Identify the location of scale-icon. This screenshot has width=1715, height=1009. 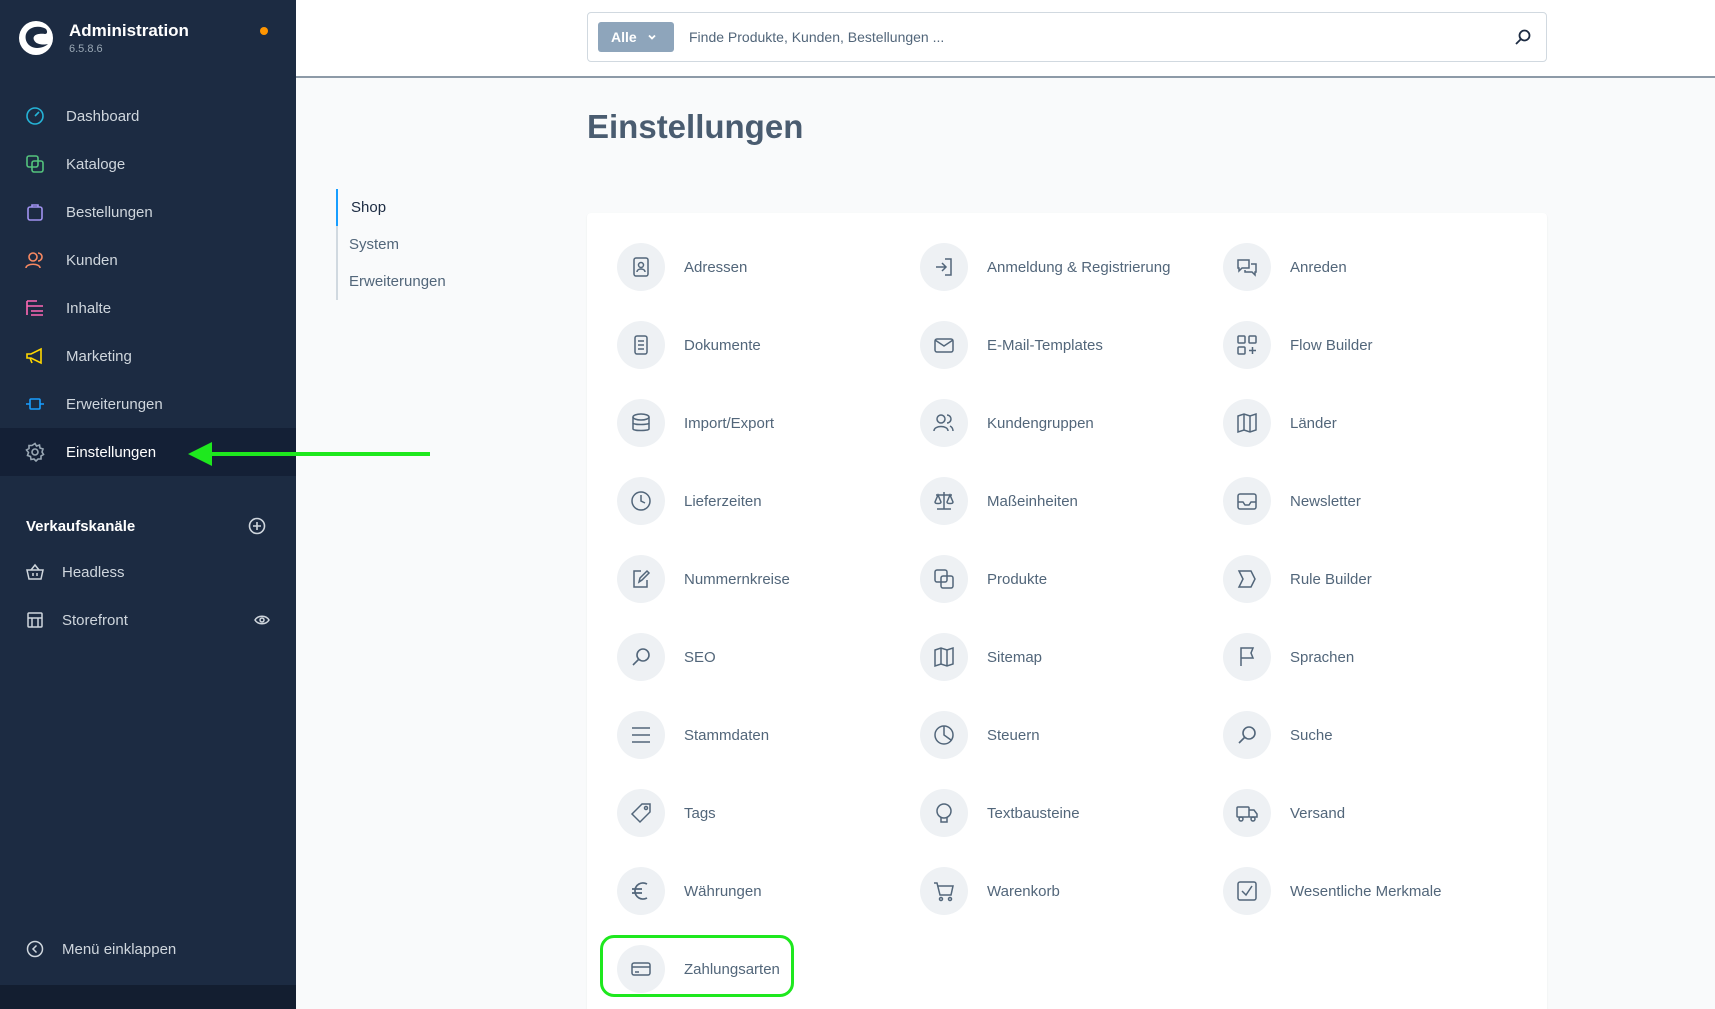
(944, 501).